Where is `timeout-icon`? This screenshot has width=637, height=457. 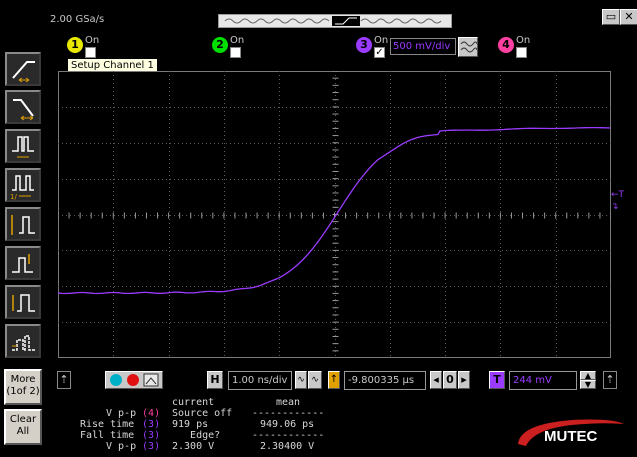 timeout-icon is located at coordinates (23, 343).